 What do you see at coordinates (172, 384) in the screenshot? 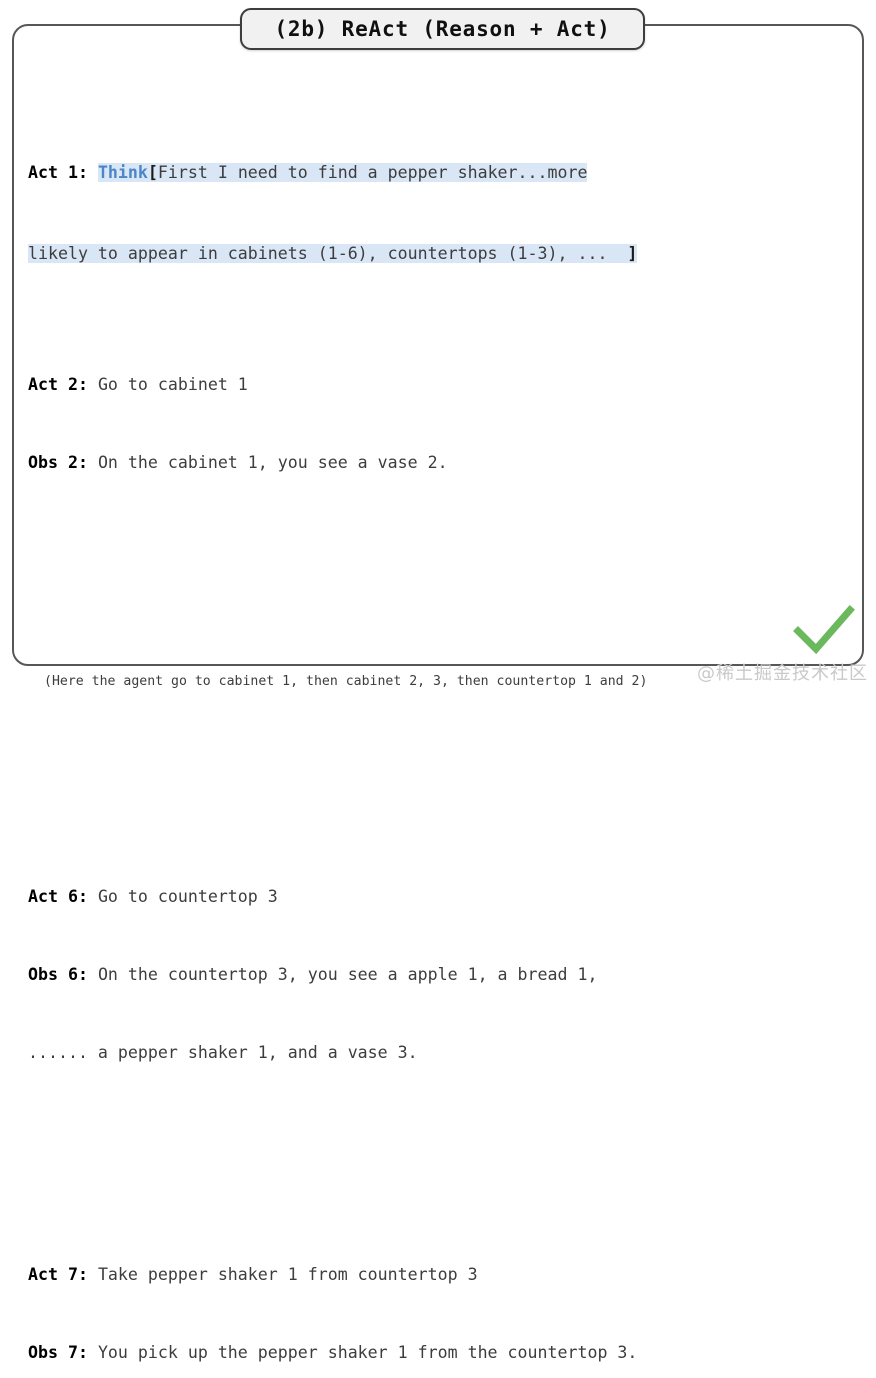
I see `act-2-text: Go to cabinet 1` at bounding box center [172, 384].